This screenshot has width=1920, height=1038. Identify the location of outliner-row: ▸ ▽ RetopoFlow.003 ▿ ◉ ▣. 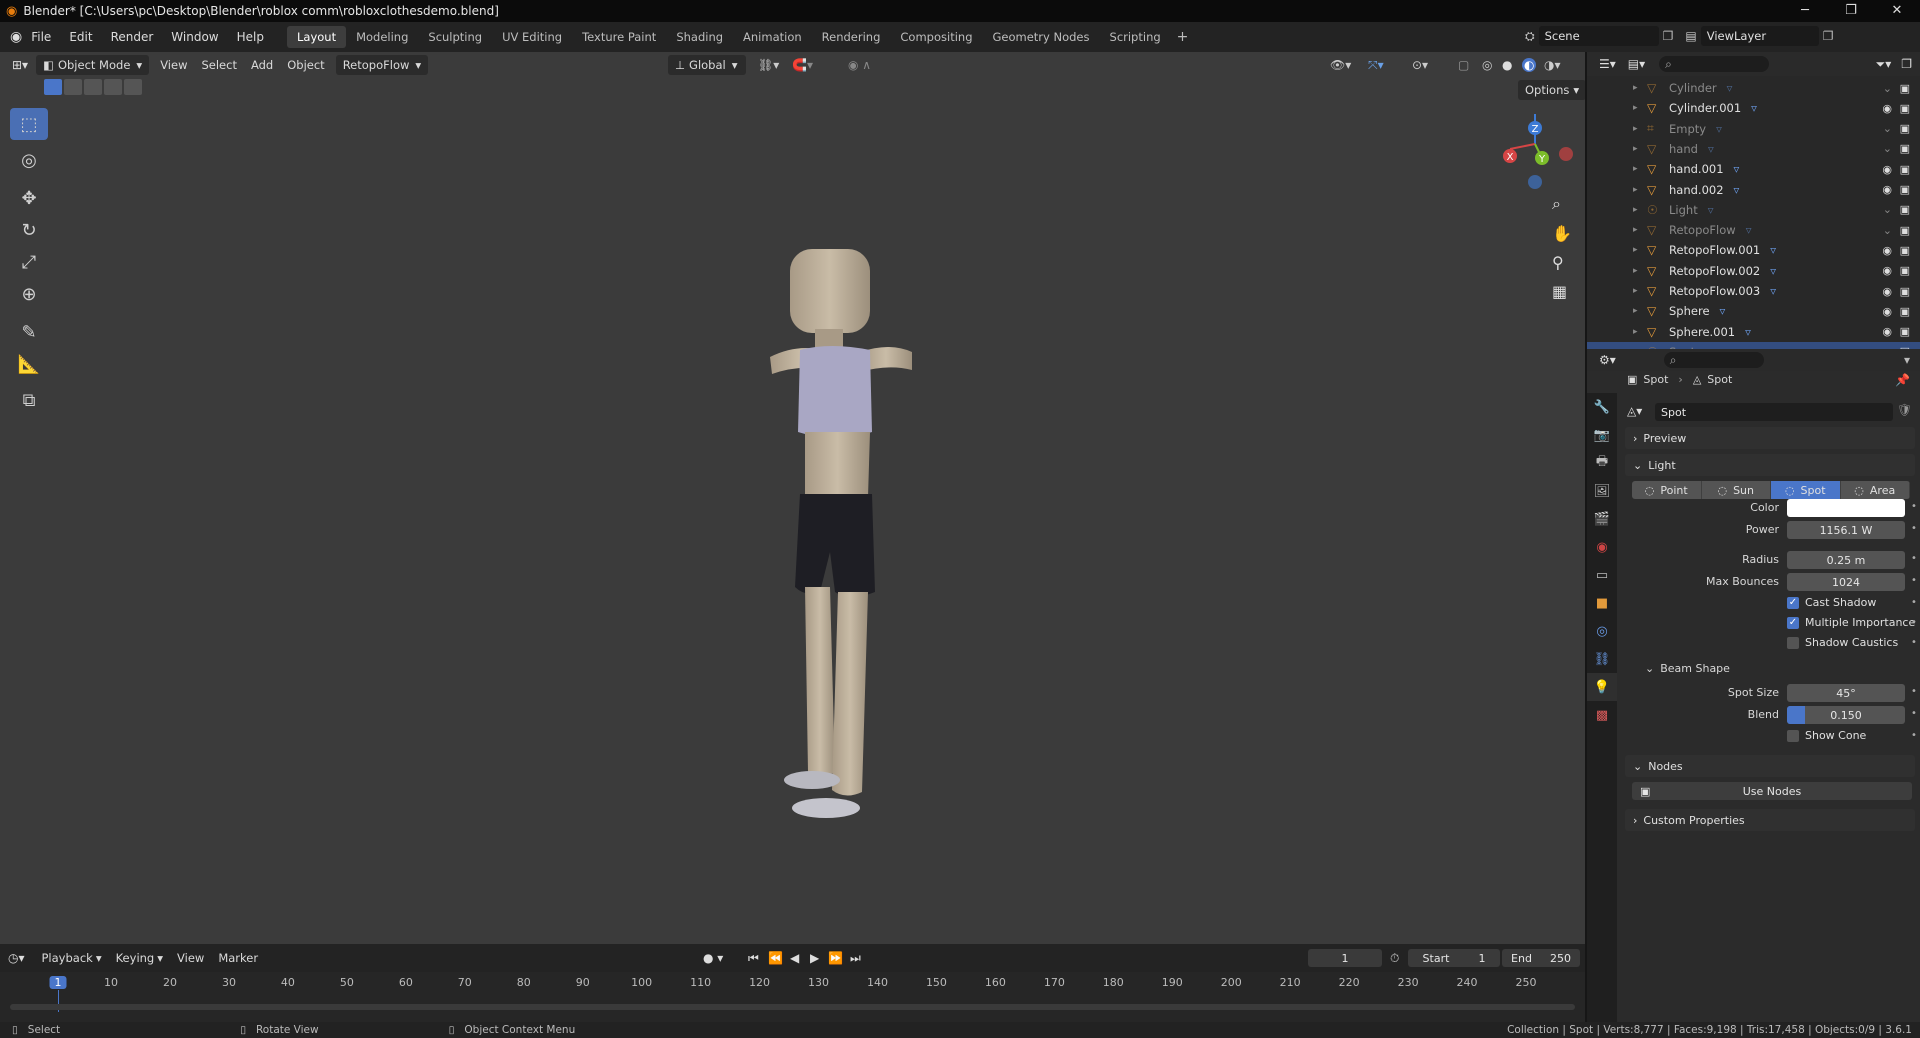
(1753, 291).